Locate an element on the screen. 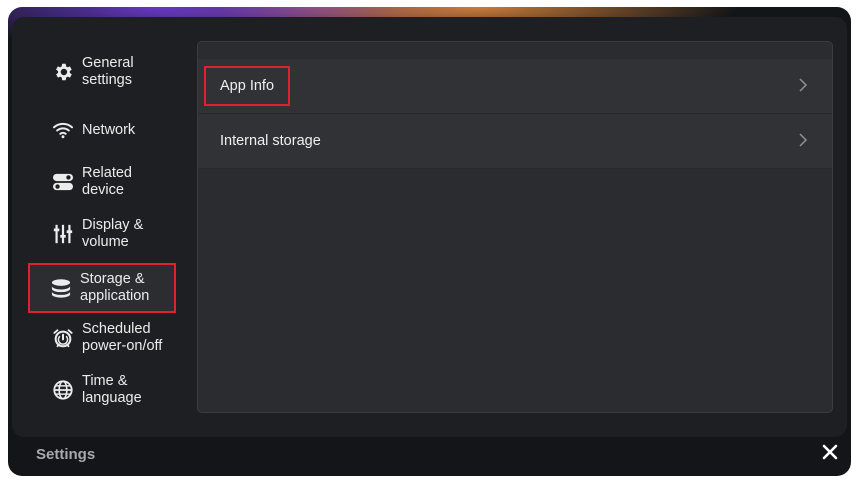  globe-icon is located at coordinates (63, 390).